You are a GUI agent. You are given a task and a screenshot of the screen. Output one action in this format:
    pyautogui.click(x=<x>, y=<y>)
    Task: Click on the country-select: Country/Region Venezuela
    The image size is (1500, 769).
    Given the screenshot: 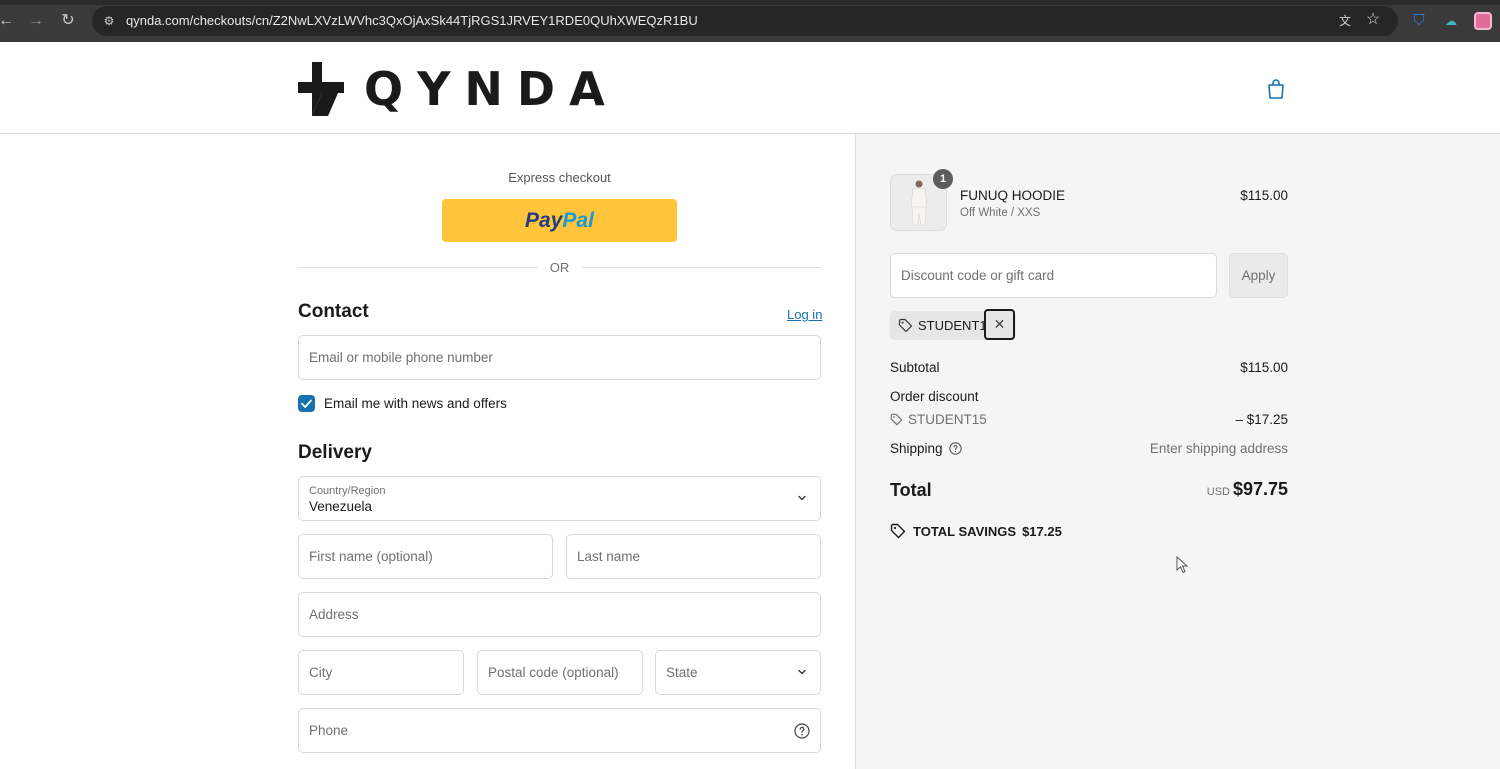 What is the action you would take?
    pyautogui.click(x=559, y=498)
    